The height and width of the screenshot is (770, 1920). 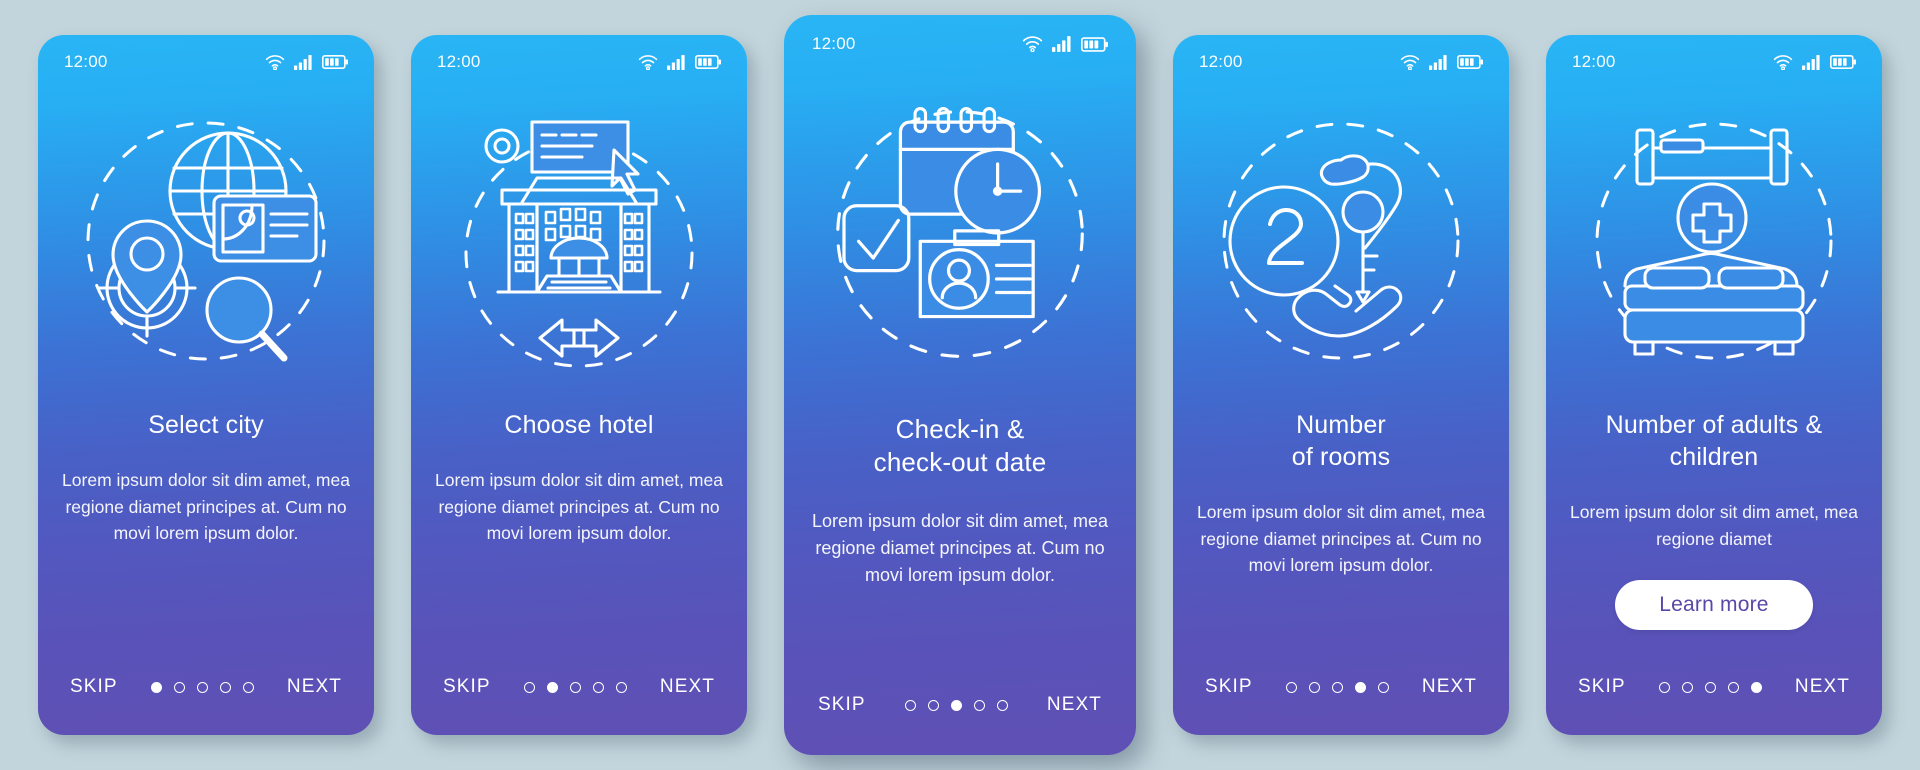 What do you see at coordinates (206, 425) in the screenshot?
I see `card-title: Select city` at bounding box center [206, 425].